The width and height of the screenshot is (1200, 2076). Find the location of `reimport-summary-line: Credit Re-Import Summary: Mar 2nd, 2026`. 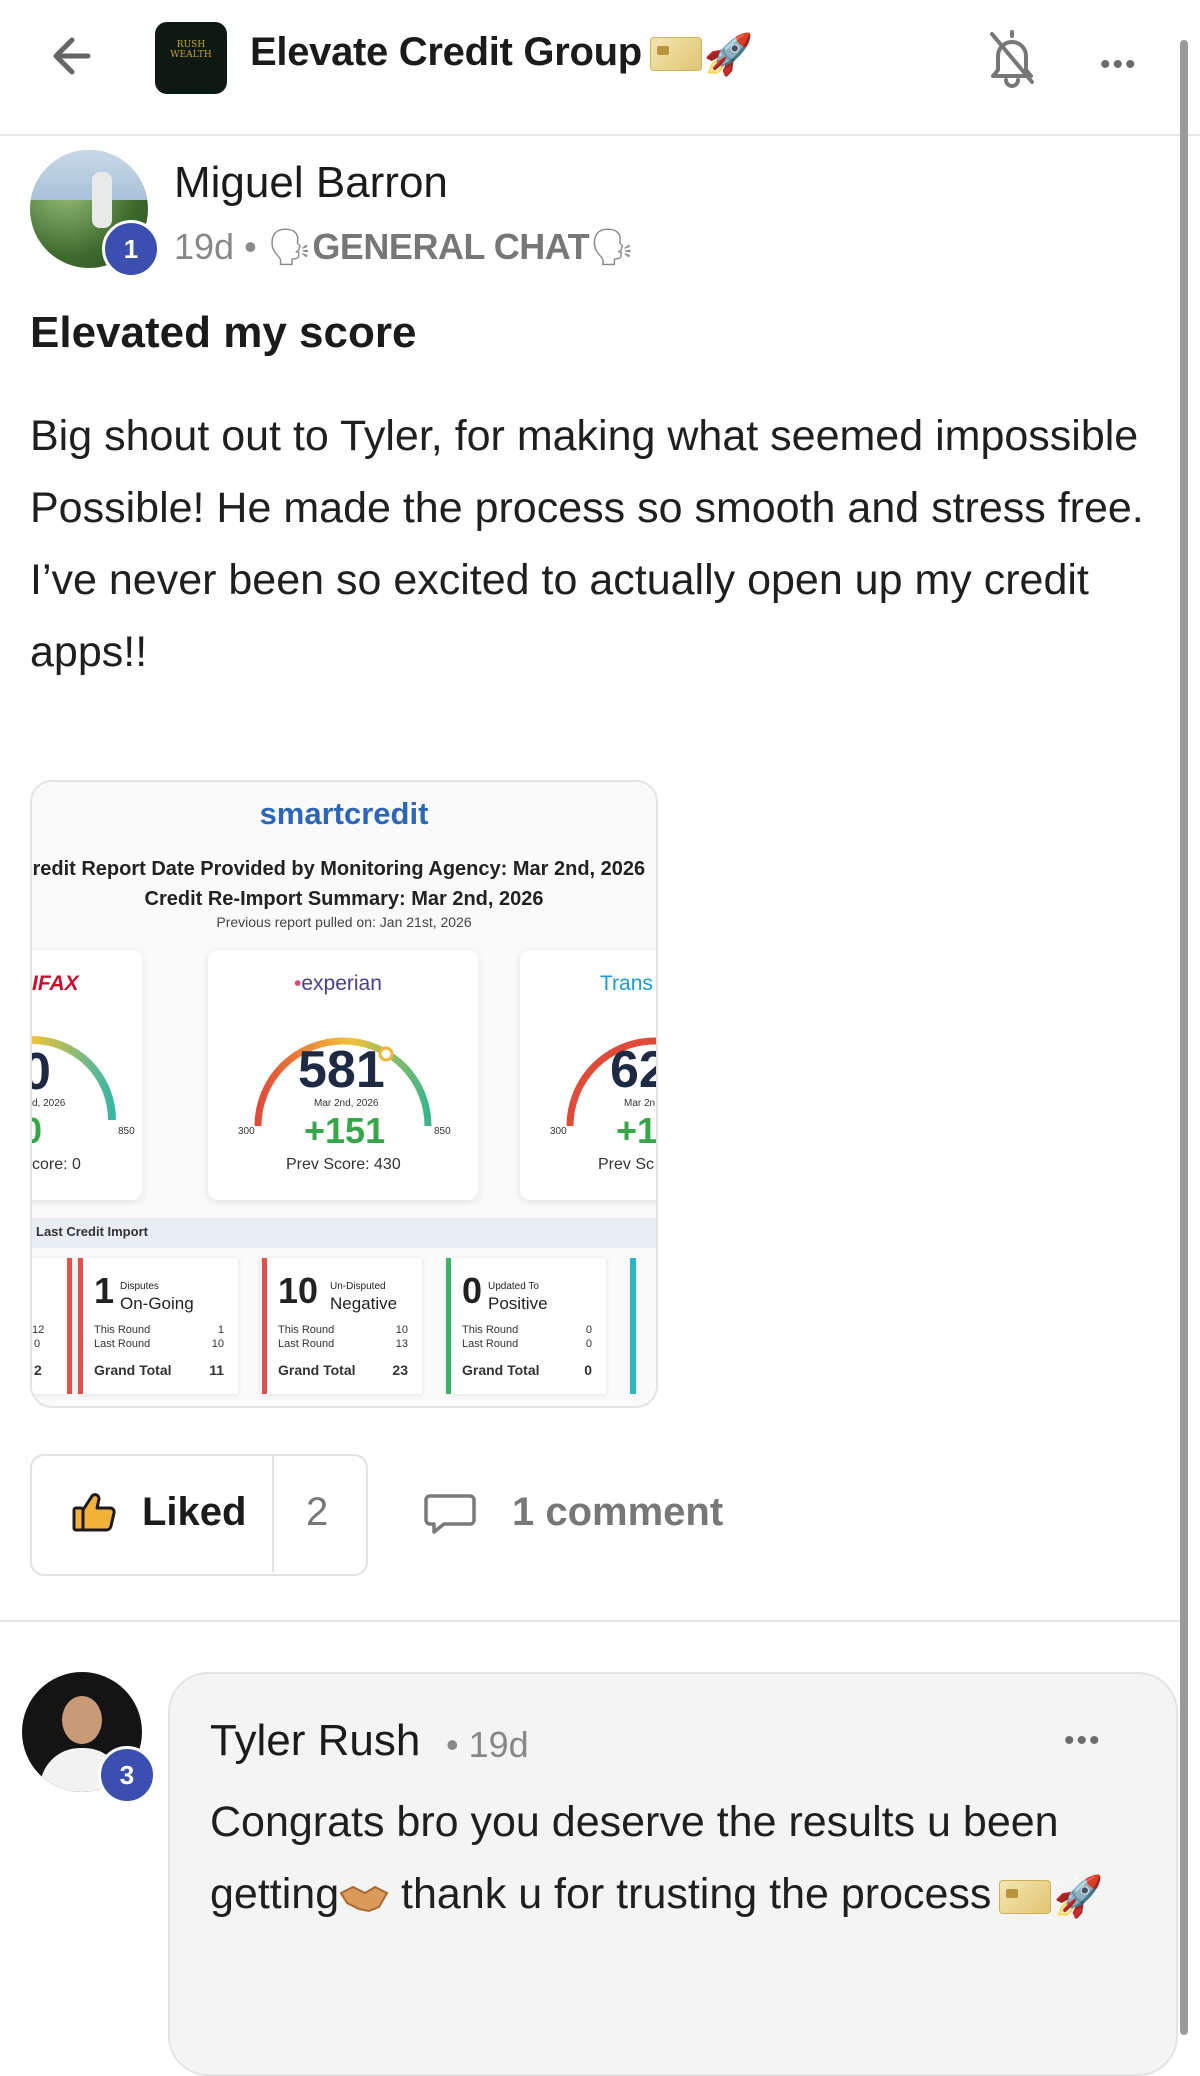

reimport-summary-line: Credit Re-Import Summary: Mar 2nd, 2026 is located at coordinates (344, 899).